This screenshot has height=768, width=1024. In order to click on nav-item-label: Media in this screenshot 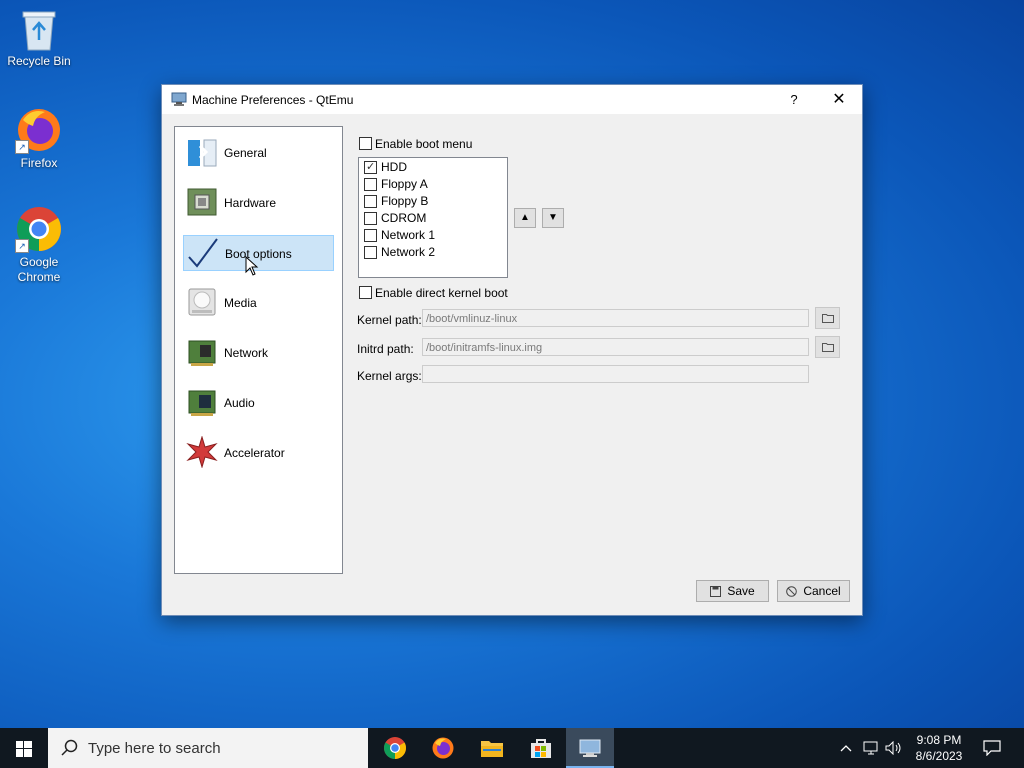, I will do `click(240, 303)`.